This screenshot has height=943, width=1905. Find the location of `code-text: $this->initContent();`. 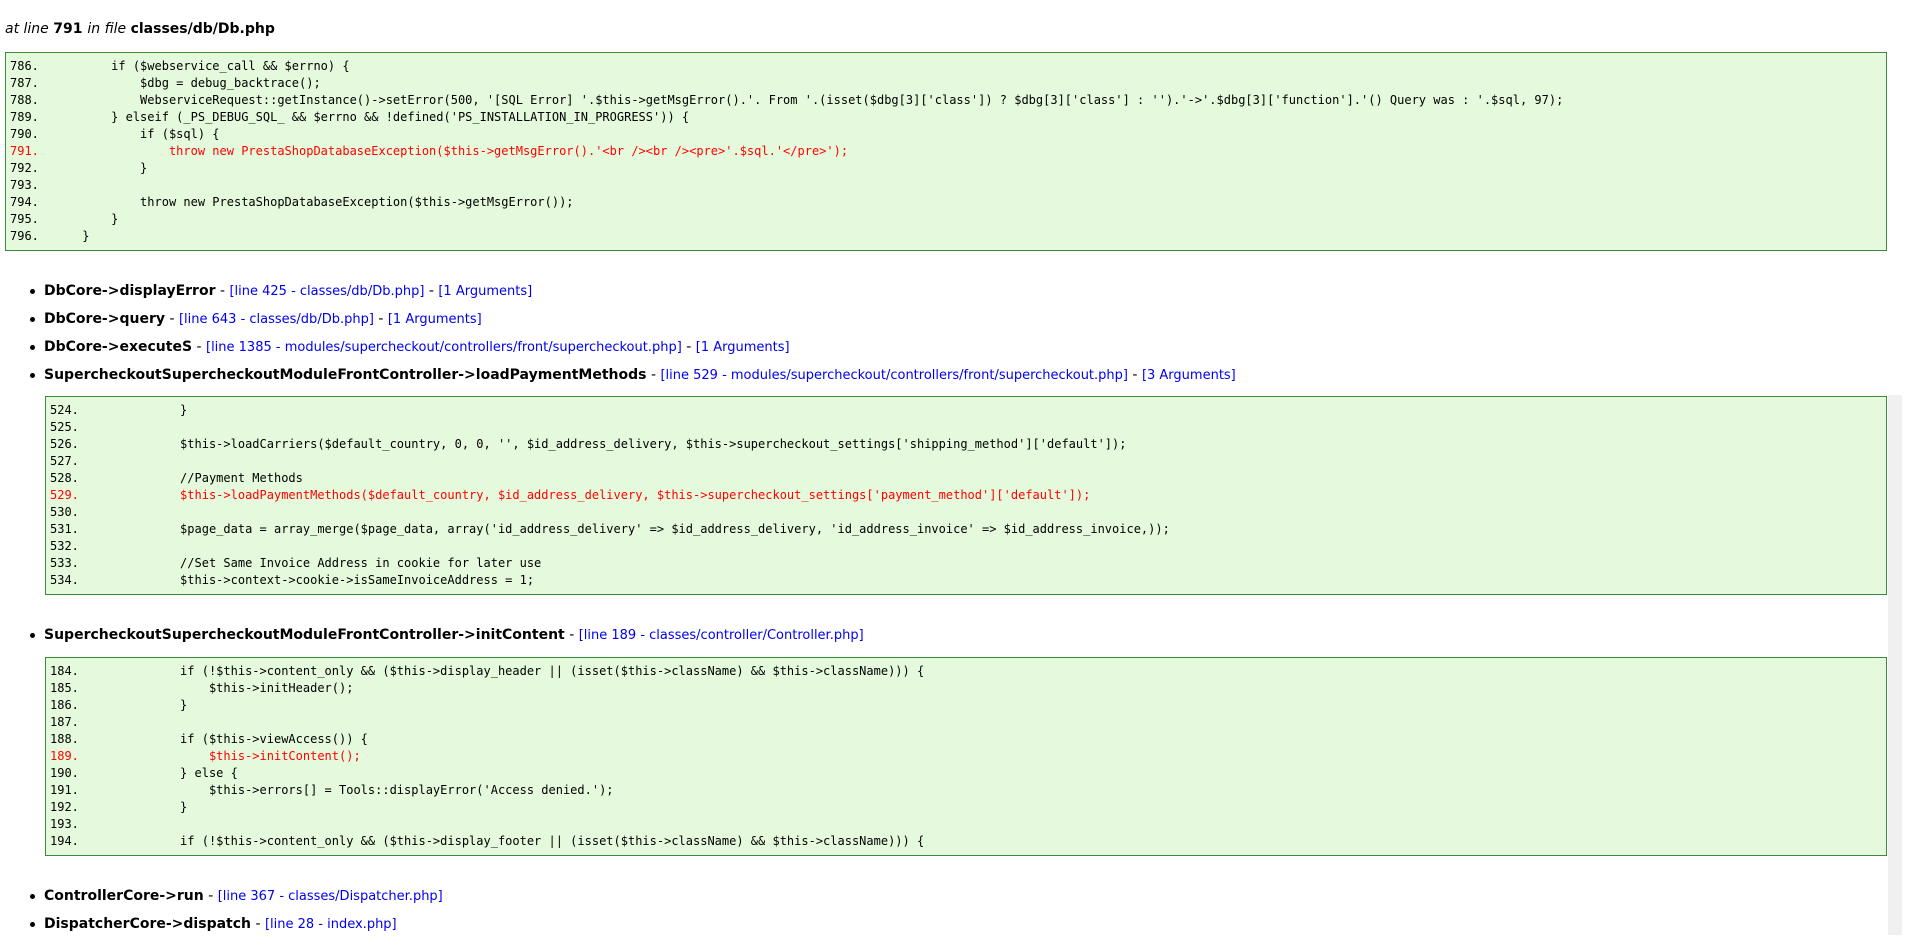

code-text: $this->initContent(); is located at coordinates (227, 756).